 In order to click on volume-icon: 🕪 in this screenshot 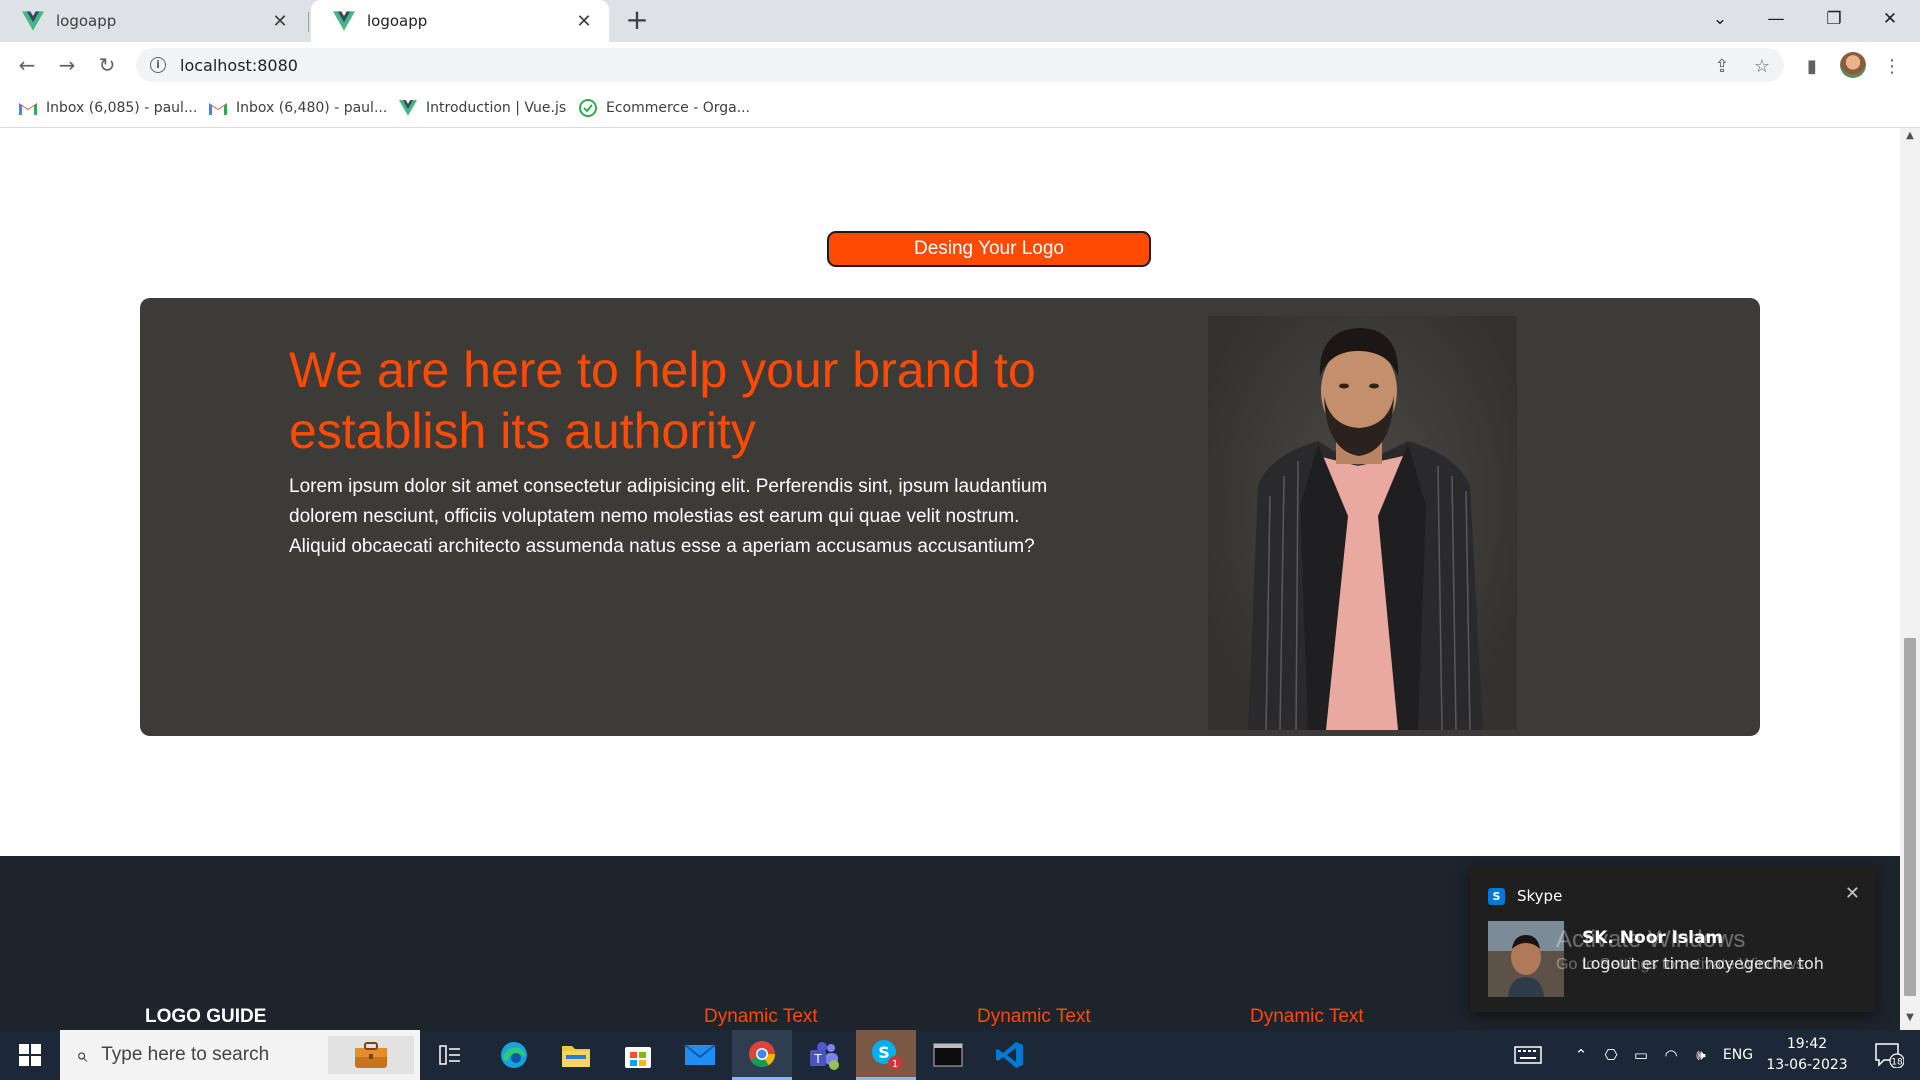, I will do `click(1701, 1055)`.